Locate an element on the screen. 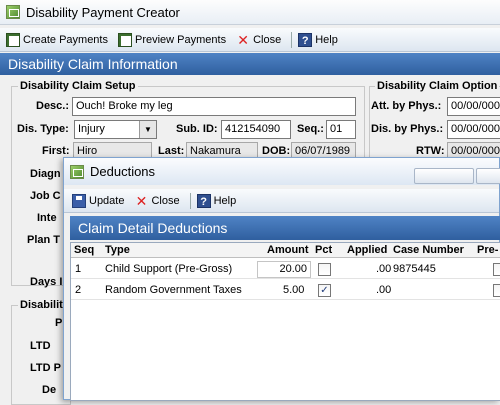  row-case-number: 9875445 is located at coordinates (414, 269).